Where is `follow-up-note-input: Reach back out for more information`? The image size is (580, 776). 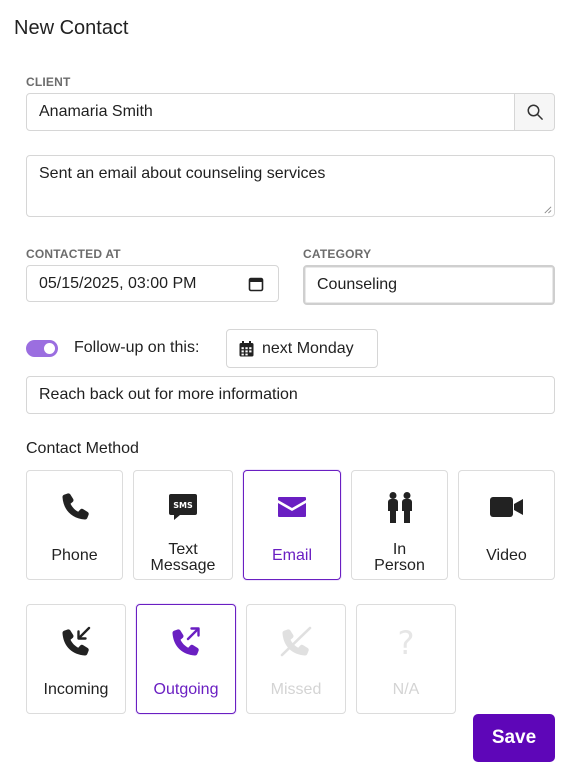
follow-up-note-input: Reach back out for more information is located at coordinates (290, 395).